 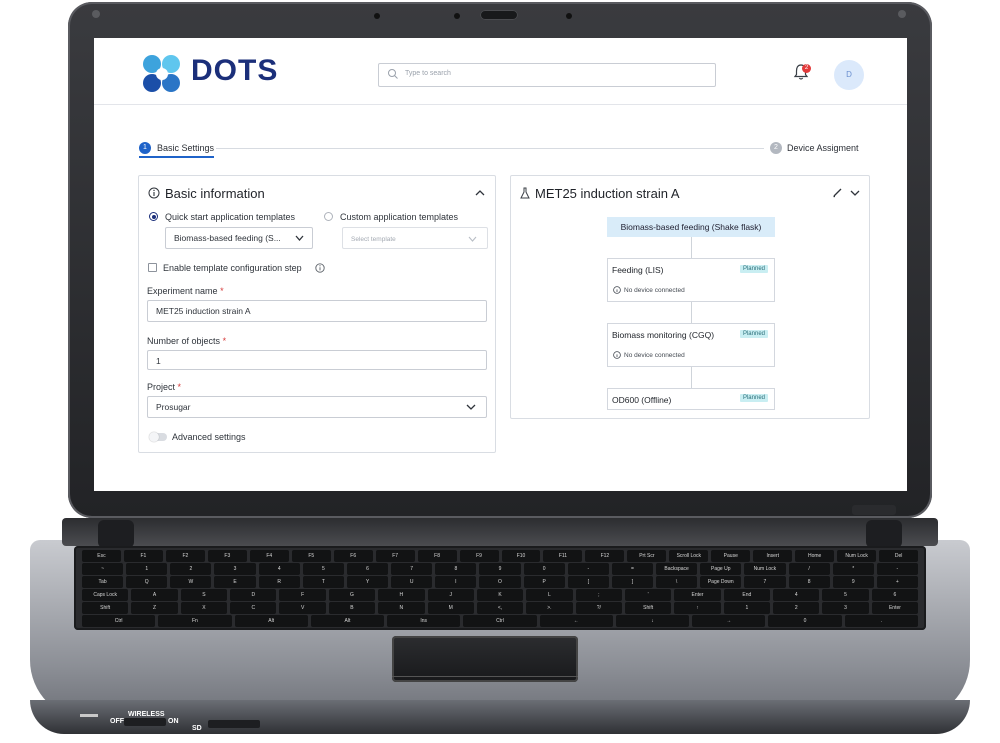 I want to click on keyboard-key: W, so click(x=191, y=582).